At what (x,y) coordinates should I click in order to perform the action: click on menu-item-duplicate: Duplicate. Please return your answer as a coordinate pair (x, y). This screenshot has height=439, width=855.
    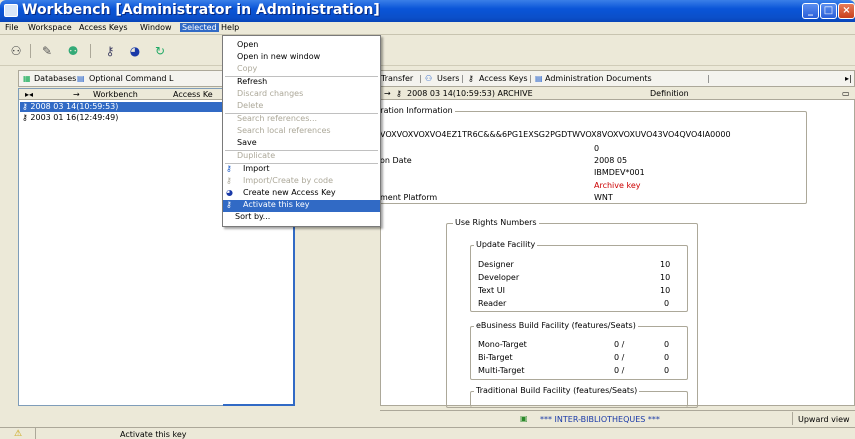
    Looking at the image, I should click on (256, 155).